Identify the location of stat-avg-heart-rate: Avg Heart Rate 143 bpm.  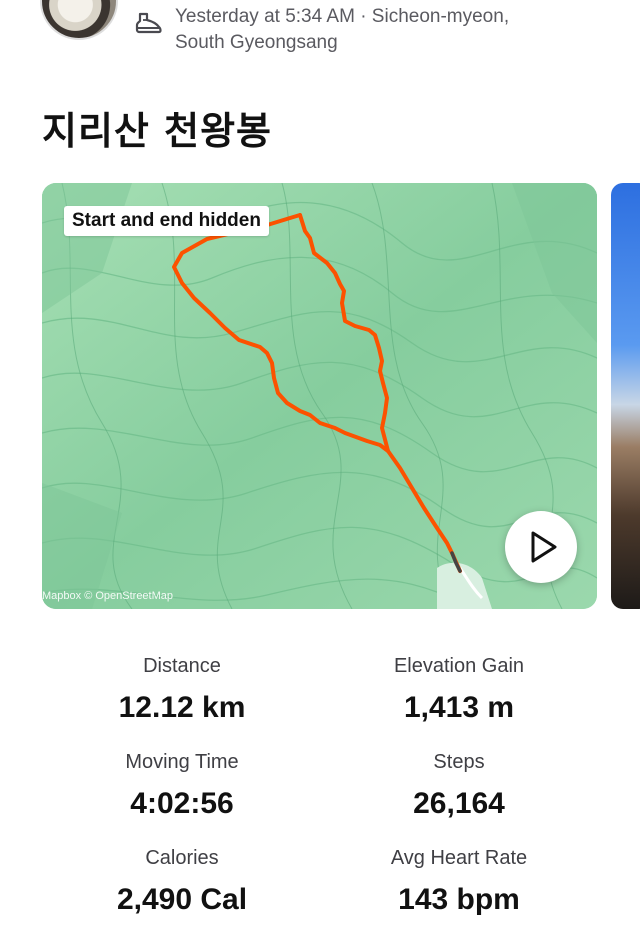
(459, 882).